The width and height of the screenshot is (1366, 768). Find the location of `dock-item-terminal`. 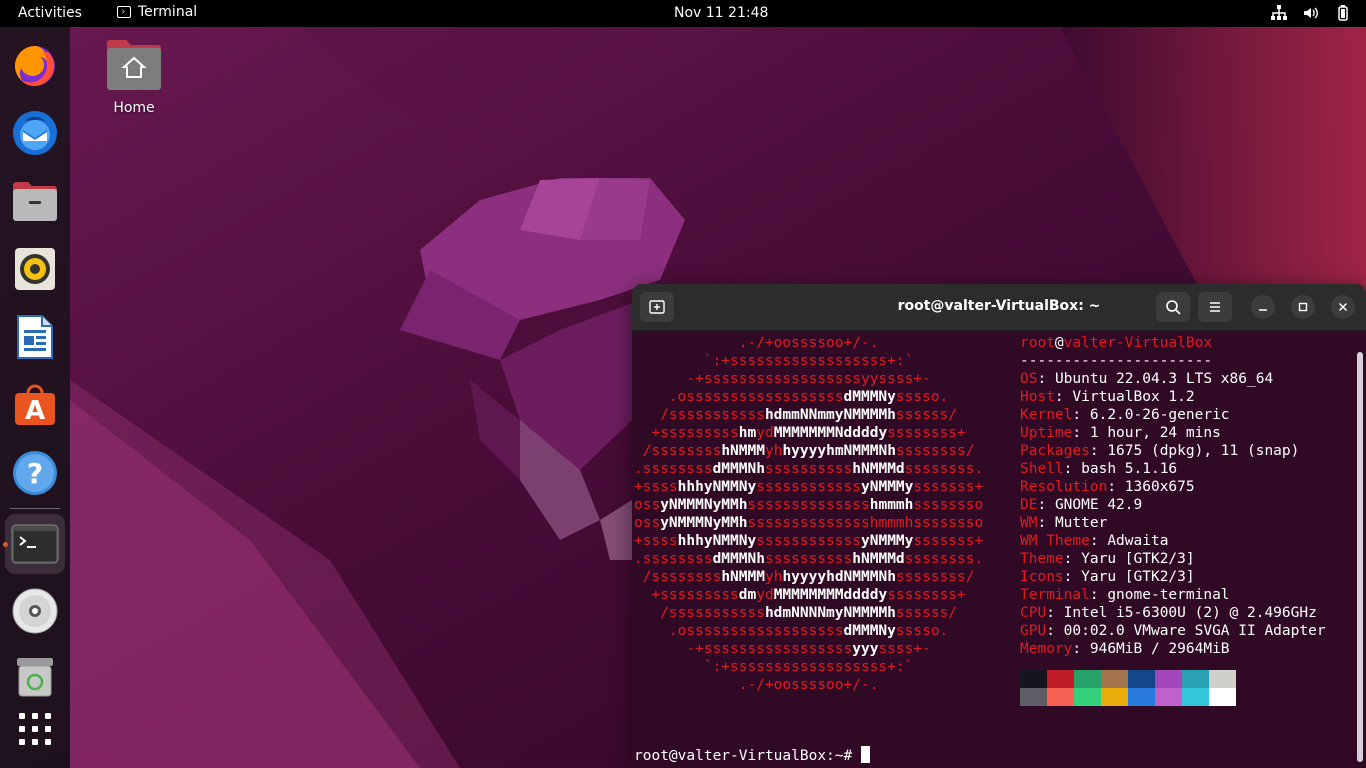

dock-item-terminal is located at coordinates (35, 544).